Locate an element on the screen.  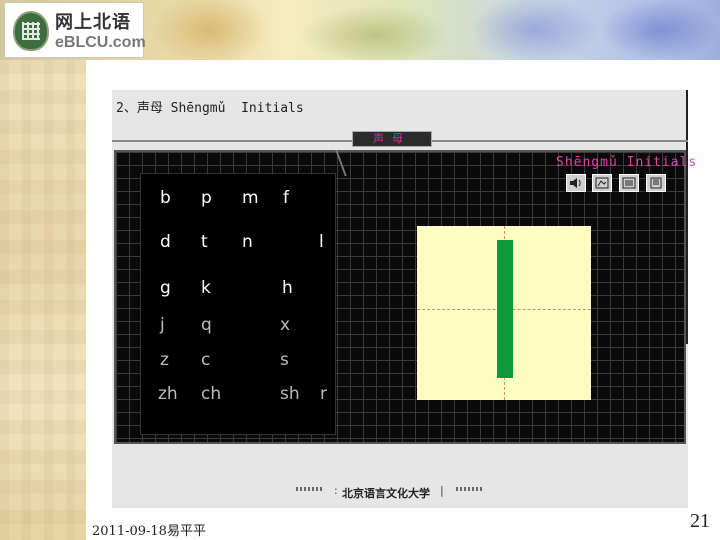
parchment-border is located at coordinates (43, 300).